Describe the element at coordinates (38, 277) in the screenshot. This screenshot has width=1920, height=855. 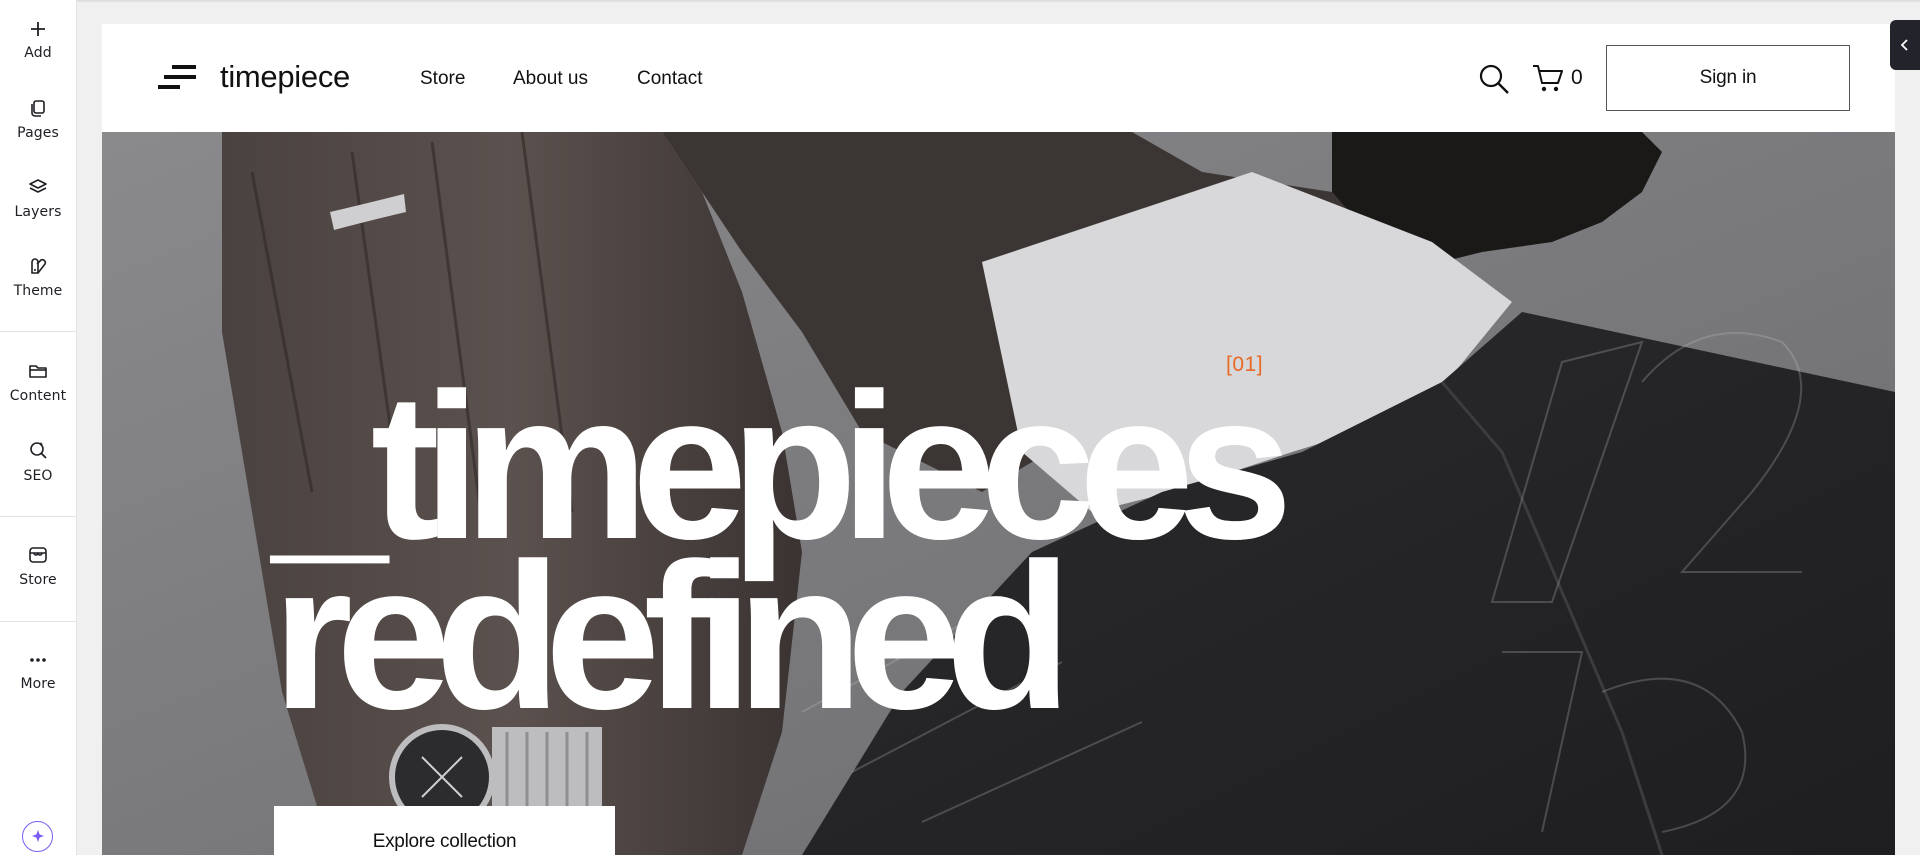
I see `rail-theme-button: Theme` at that location.